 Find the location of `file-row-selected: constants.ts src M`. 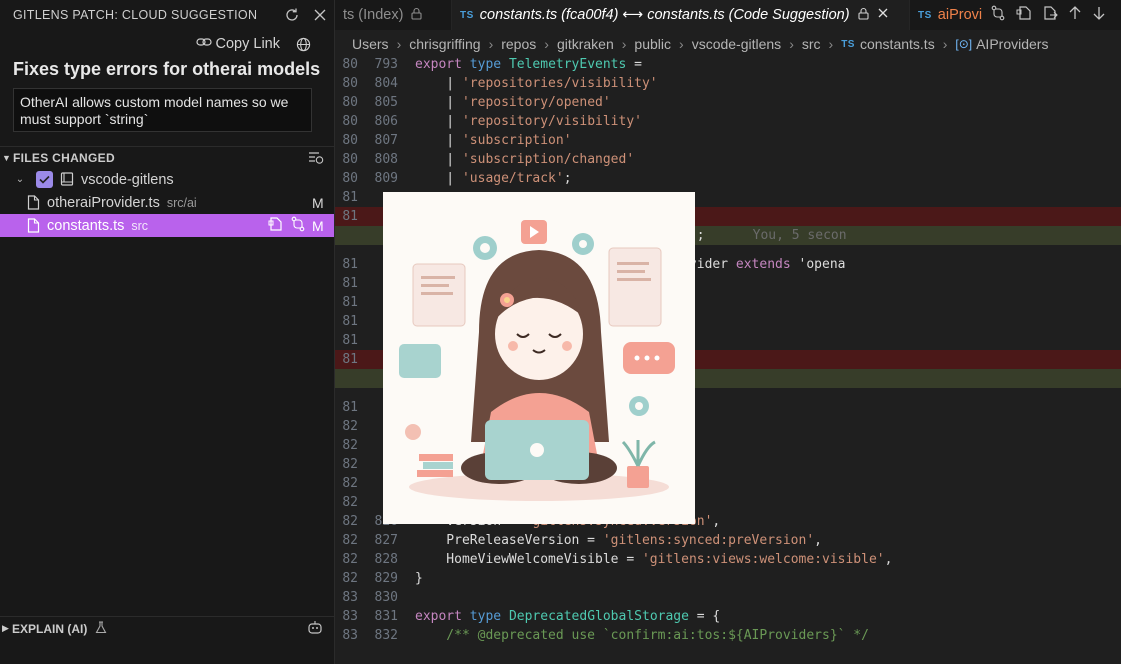

file-row-selected: constants.ts src M is located at coordinates (167, 225).